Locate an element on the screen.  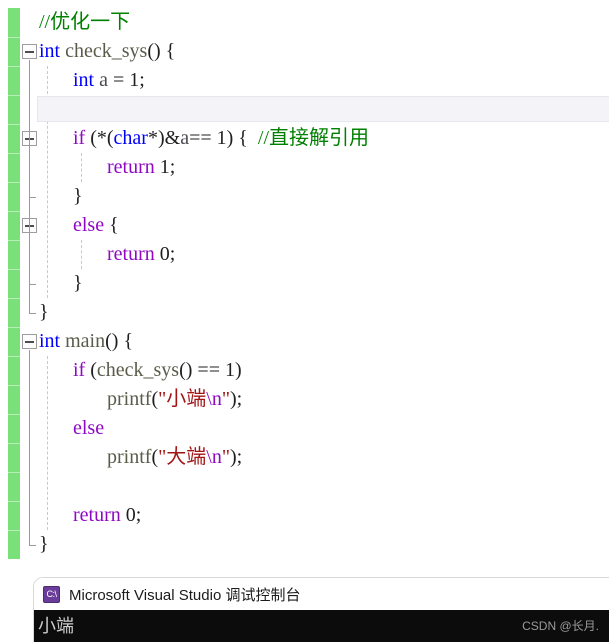
code-token: main is located at coordinates (85, 341).